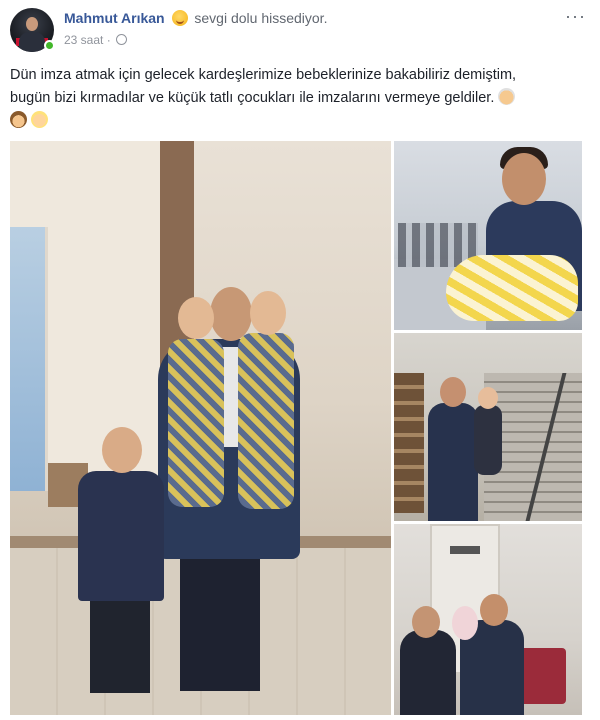 The image size is (600, 720). Describe the element at coordinates (121, 536) in the screenshot. I see `boy-figure` at that location.